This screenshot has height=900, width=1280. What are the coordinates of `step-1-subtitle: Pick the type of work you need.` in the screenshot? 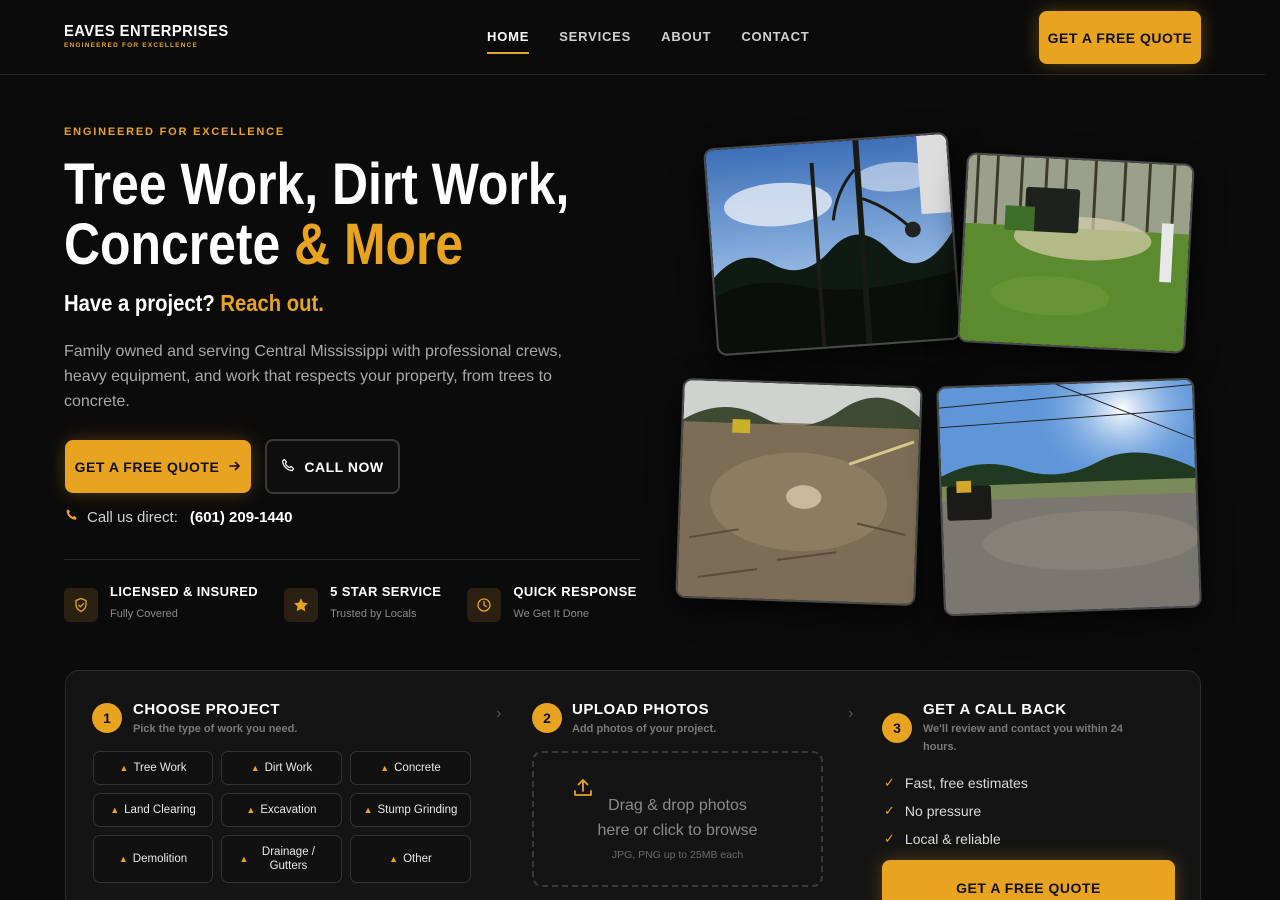 It's located at (215, 729).